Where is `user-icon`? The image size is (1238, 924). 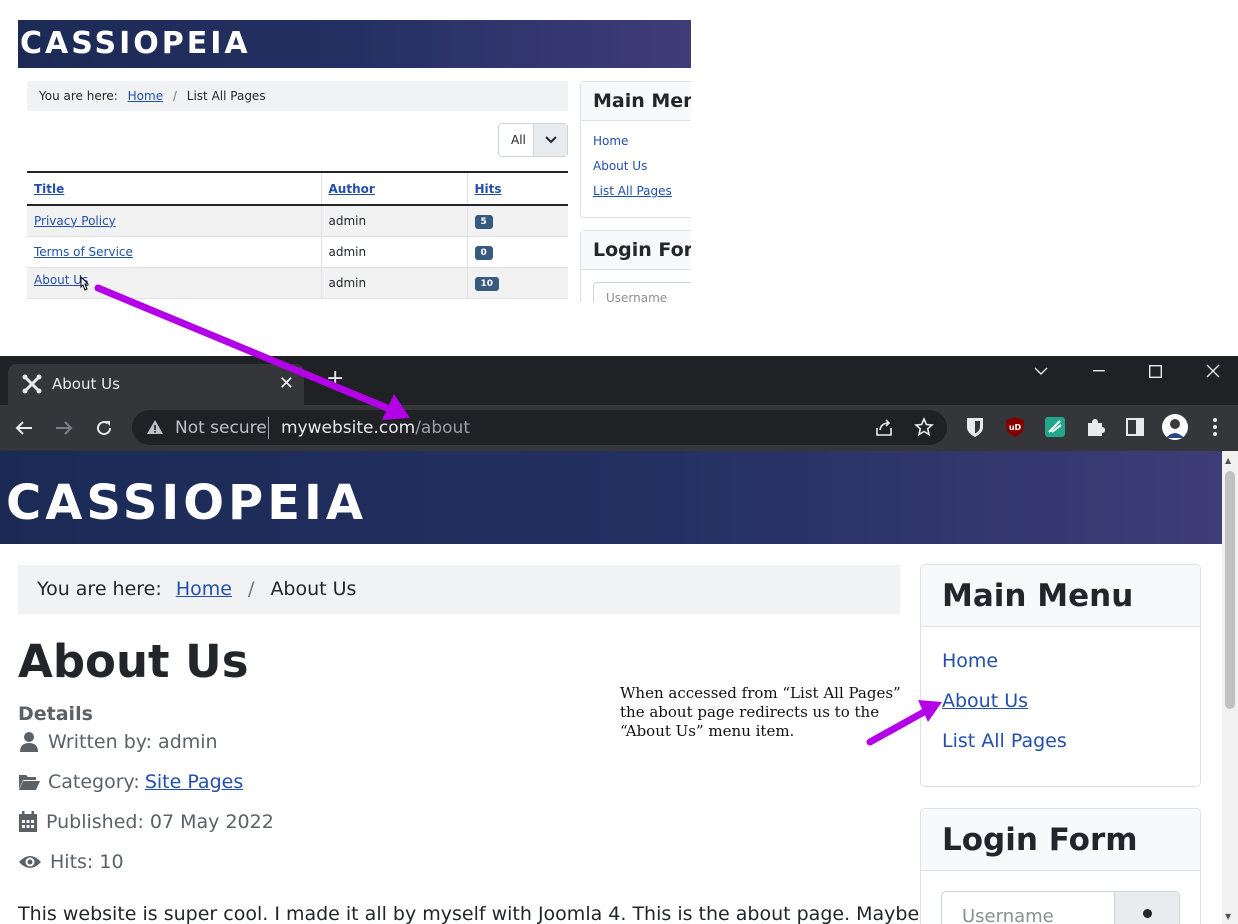 user-icon is located at coordinates (29, 742).